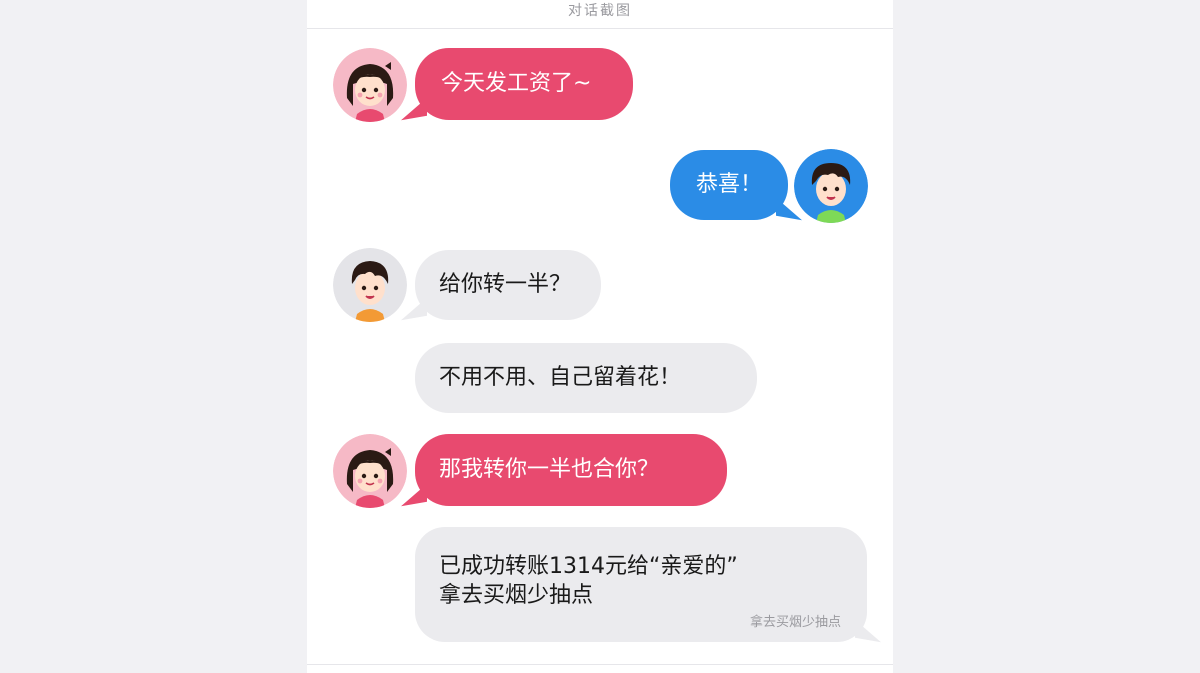  What do you see at coordinates (505, 284) in the screenshot?
I see `message-text-3: 给你转一半？` at bounding box center [505, 284].